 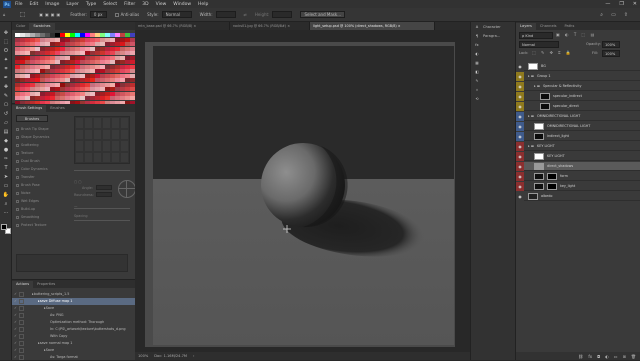 I want to click on path-select-tool-icon: ➤, so click(x=6, y=176).